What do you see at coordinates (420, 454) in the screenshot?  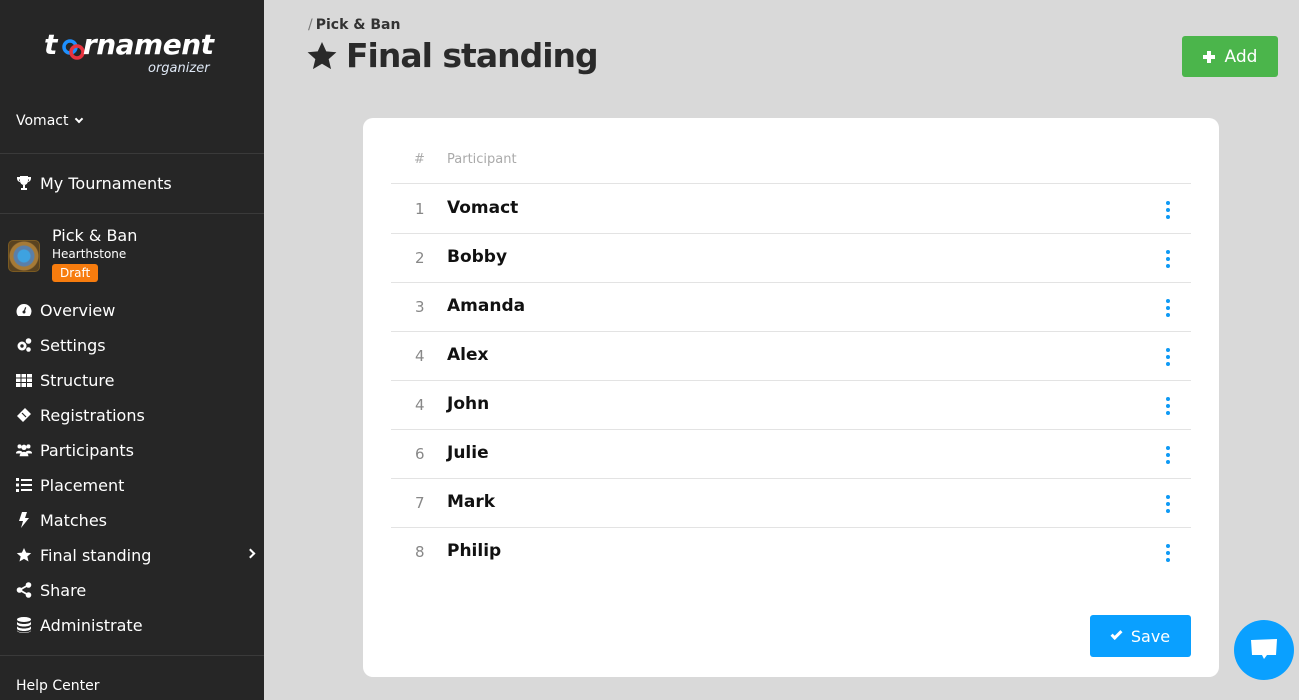 I see `rank-cell: 6` at bounding box center [420, 454].